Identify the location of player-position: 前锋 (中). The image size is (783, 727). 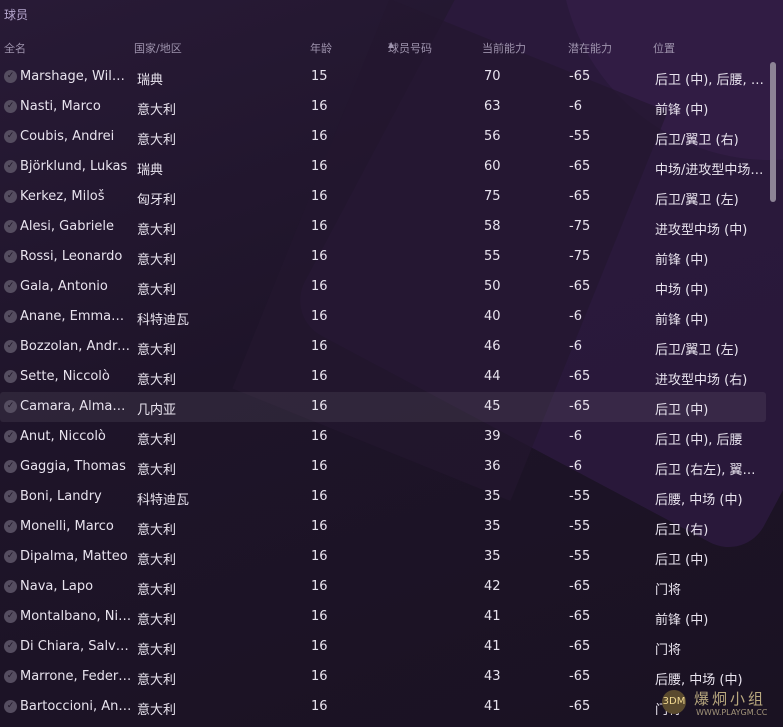
(682, 110).